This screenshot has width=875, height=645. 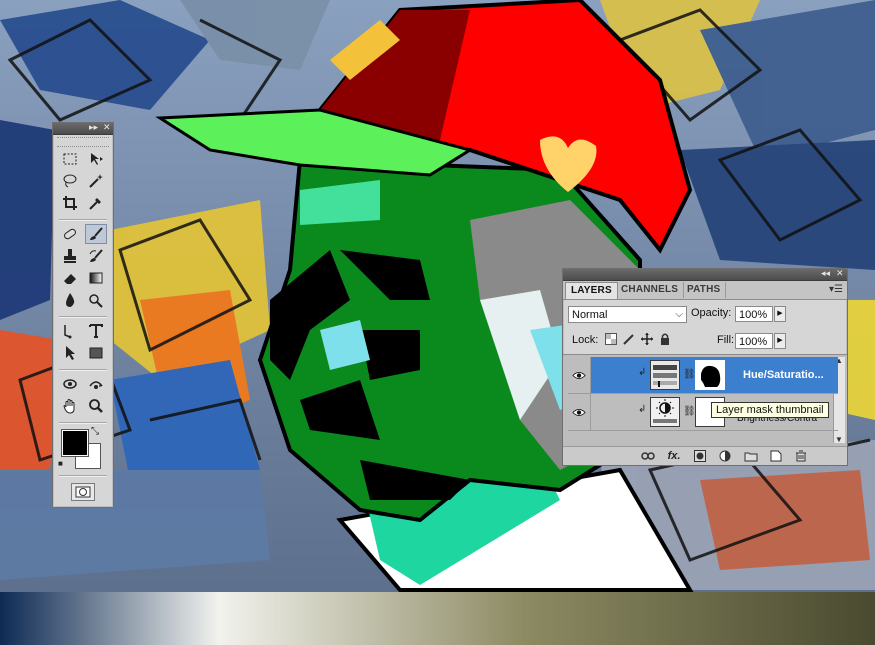 I want to click on type-tool, so click(x=96, y=331).